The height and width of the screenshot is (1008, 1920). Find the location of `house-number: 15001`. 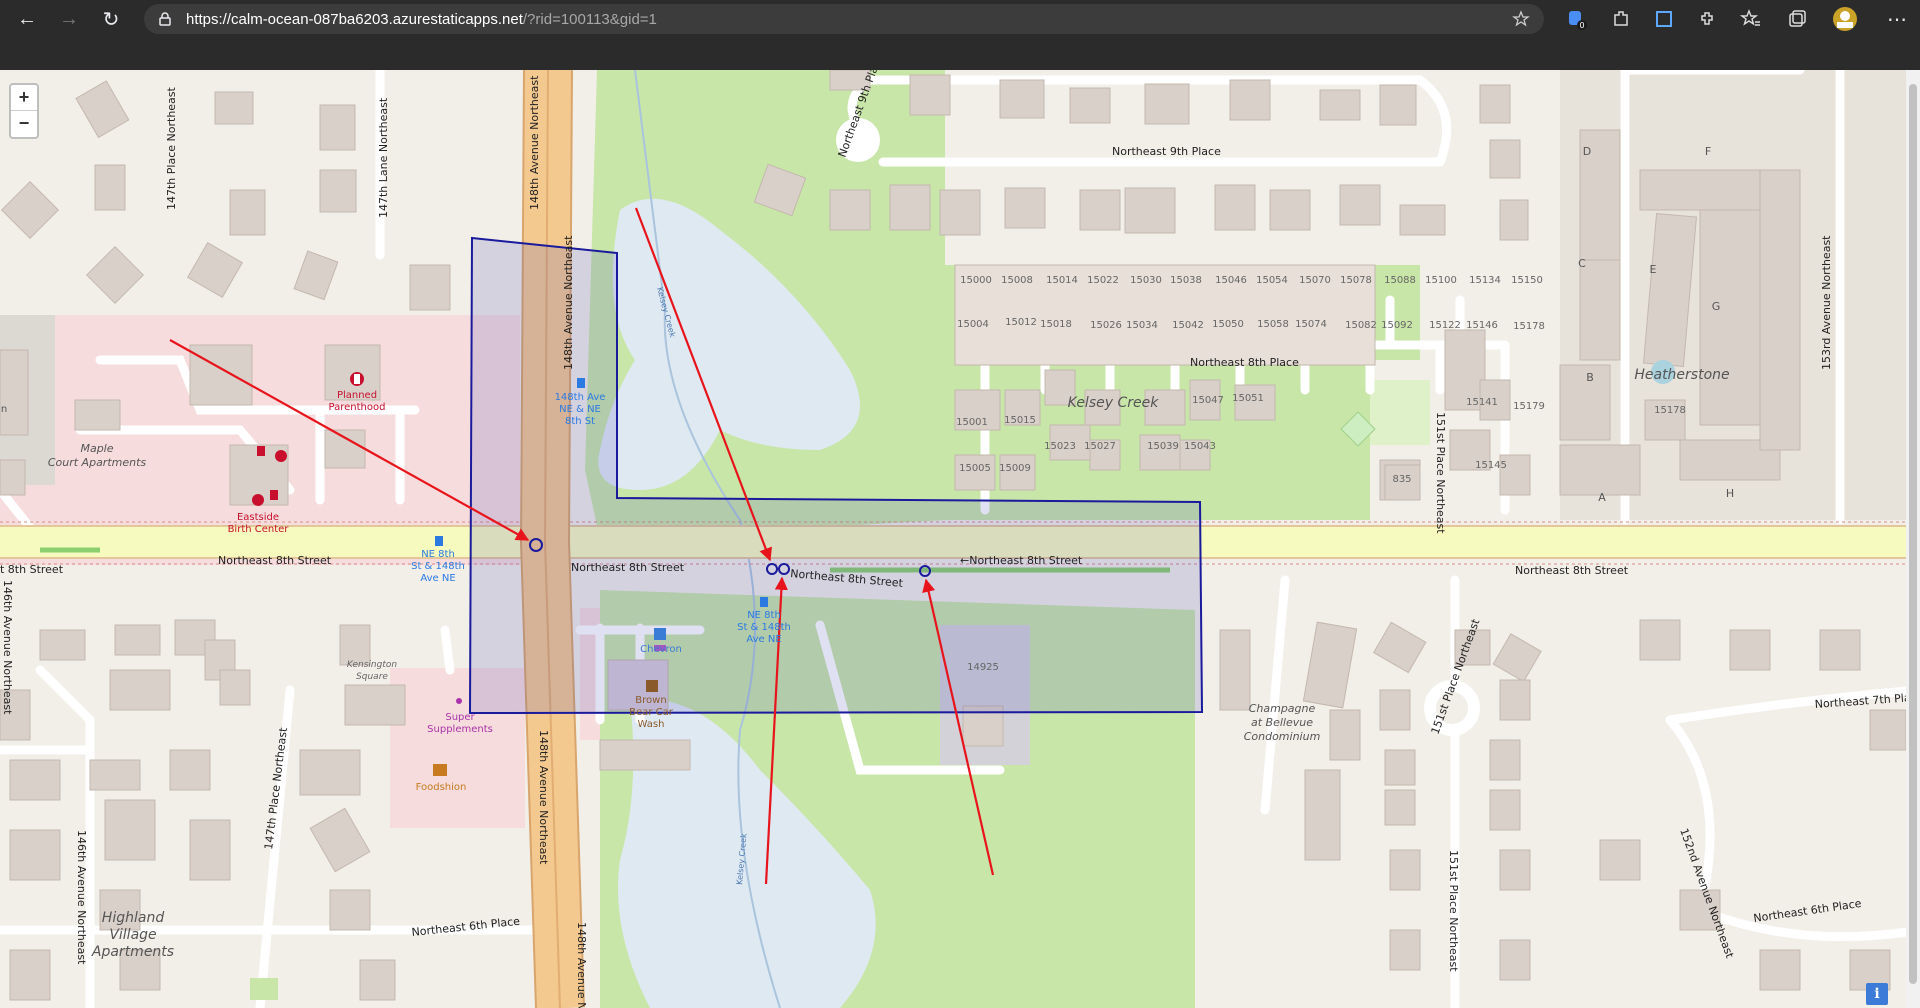

house-number: 15001 is located at coordinates (972, 422).